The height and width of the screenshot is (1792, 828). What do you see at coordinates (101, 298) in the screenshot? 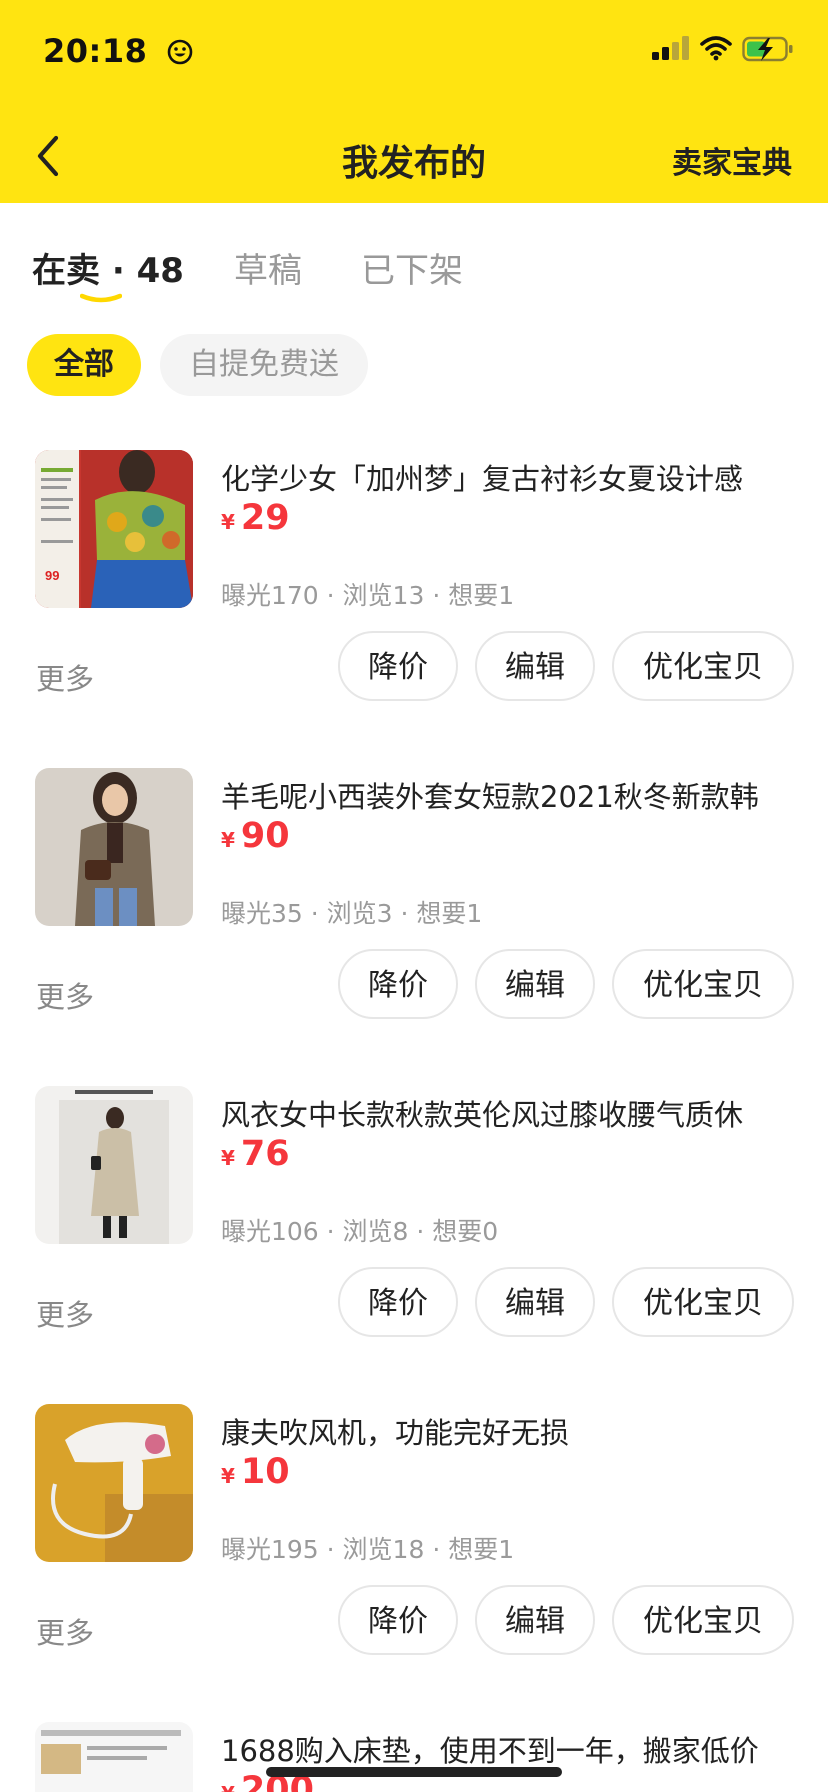
I see `active-tab-indicator` at bounding box center [101, 298].